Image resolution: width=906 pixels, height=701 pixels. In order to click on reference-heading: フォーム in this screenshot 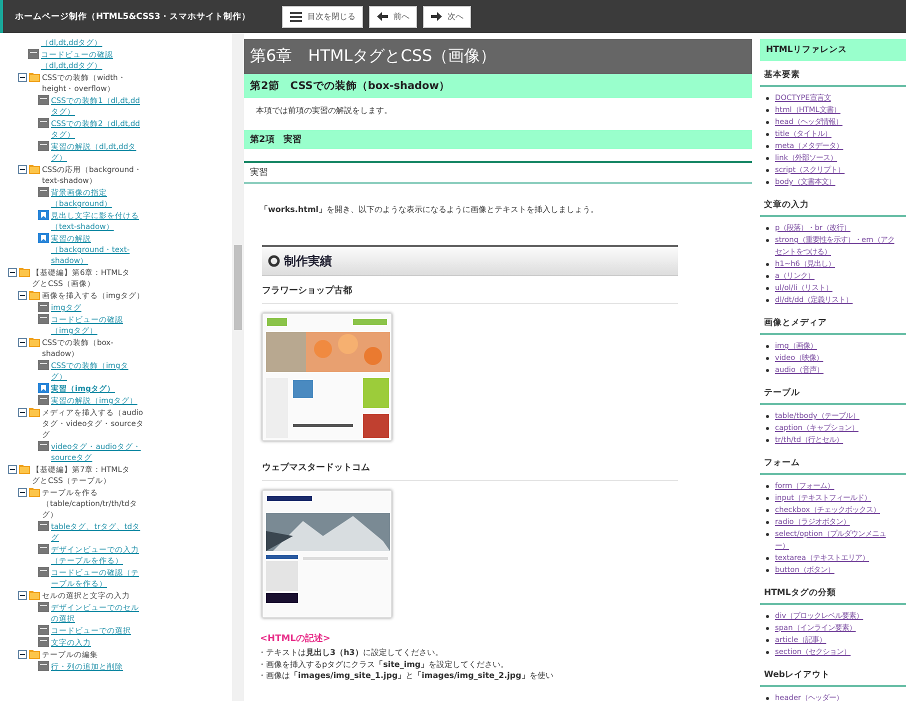, I will do `click(833, 462)`.